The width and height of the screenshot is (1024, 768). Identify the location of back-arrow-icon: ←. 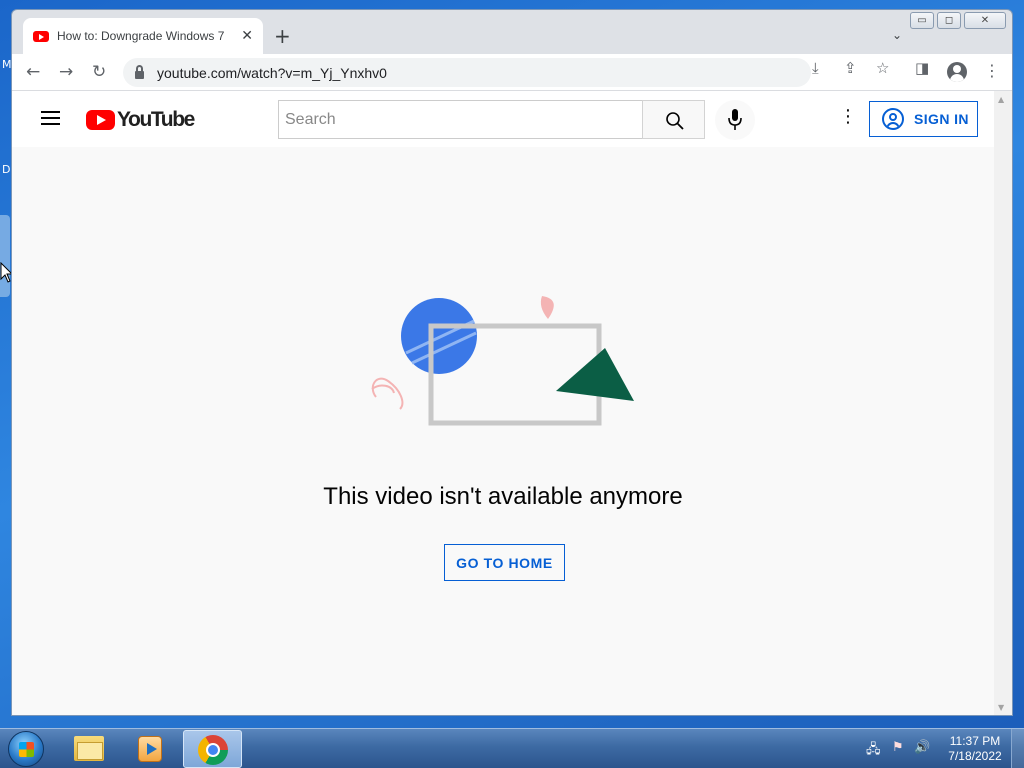
(33, 72).